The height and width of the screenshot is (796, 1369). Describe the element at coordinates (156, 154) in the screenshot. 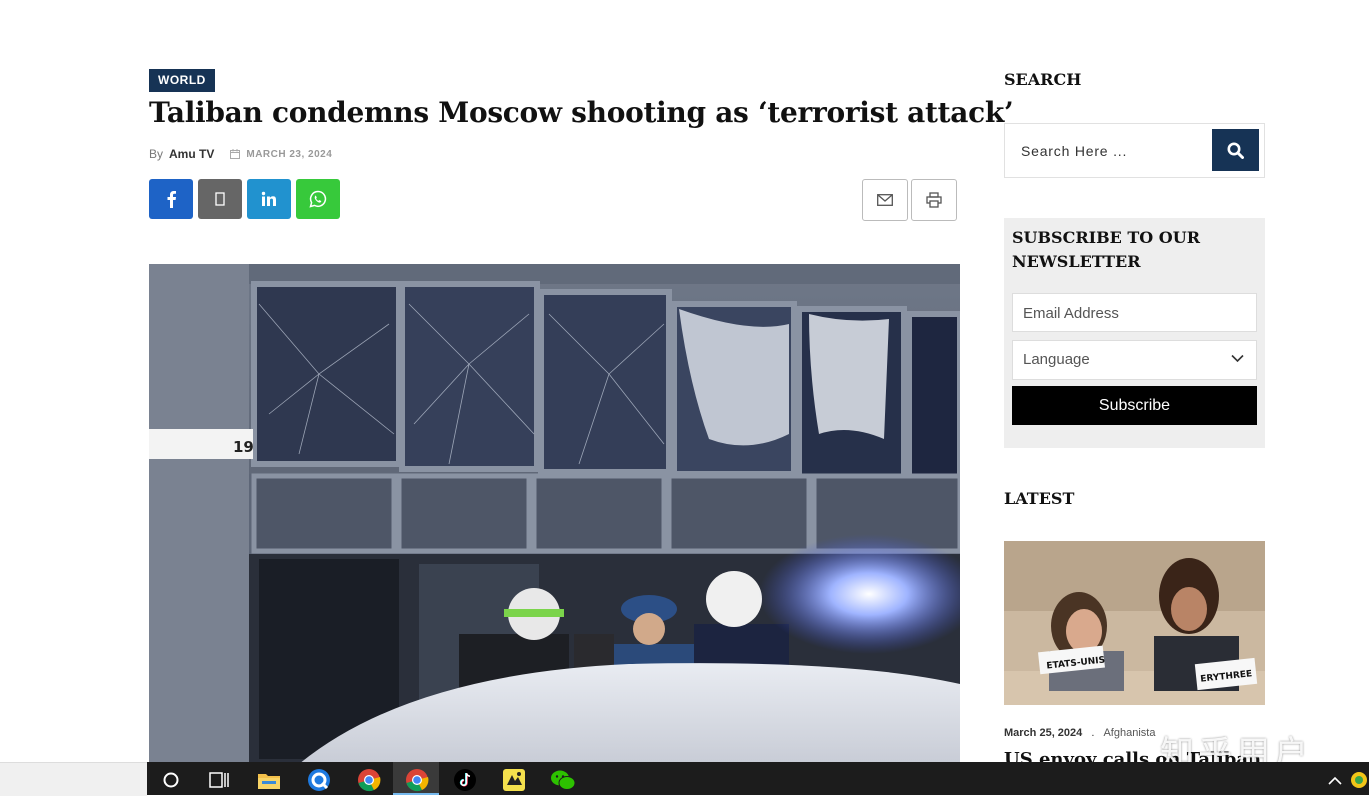

I see `by-label: By` at that location.